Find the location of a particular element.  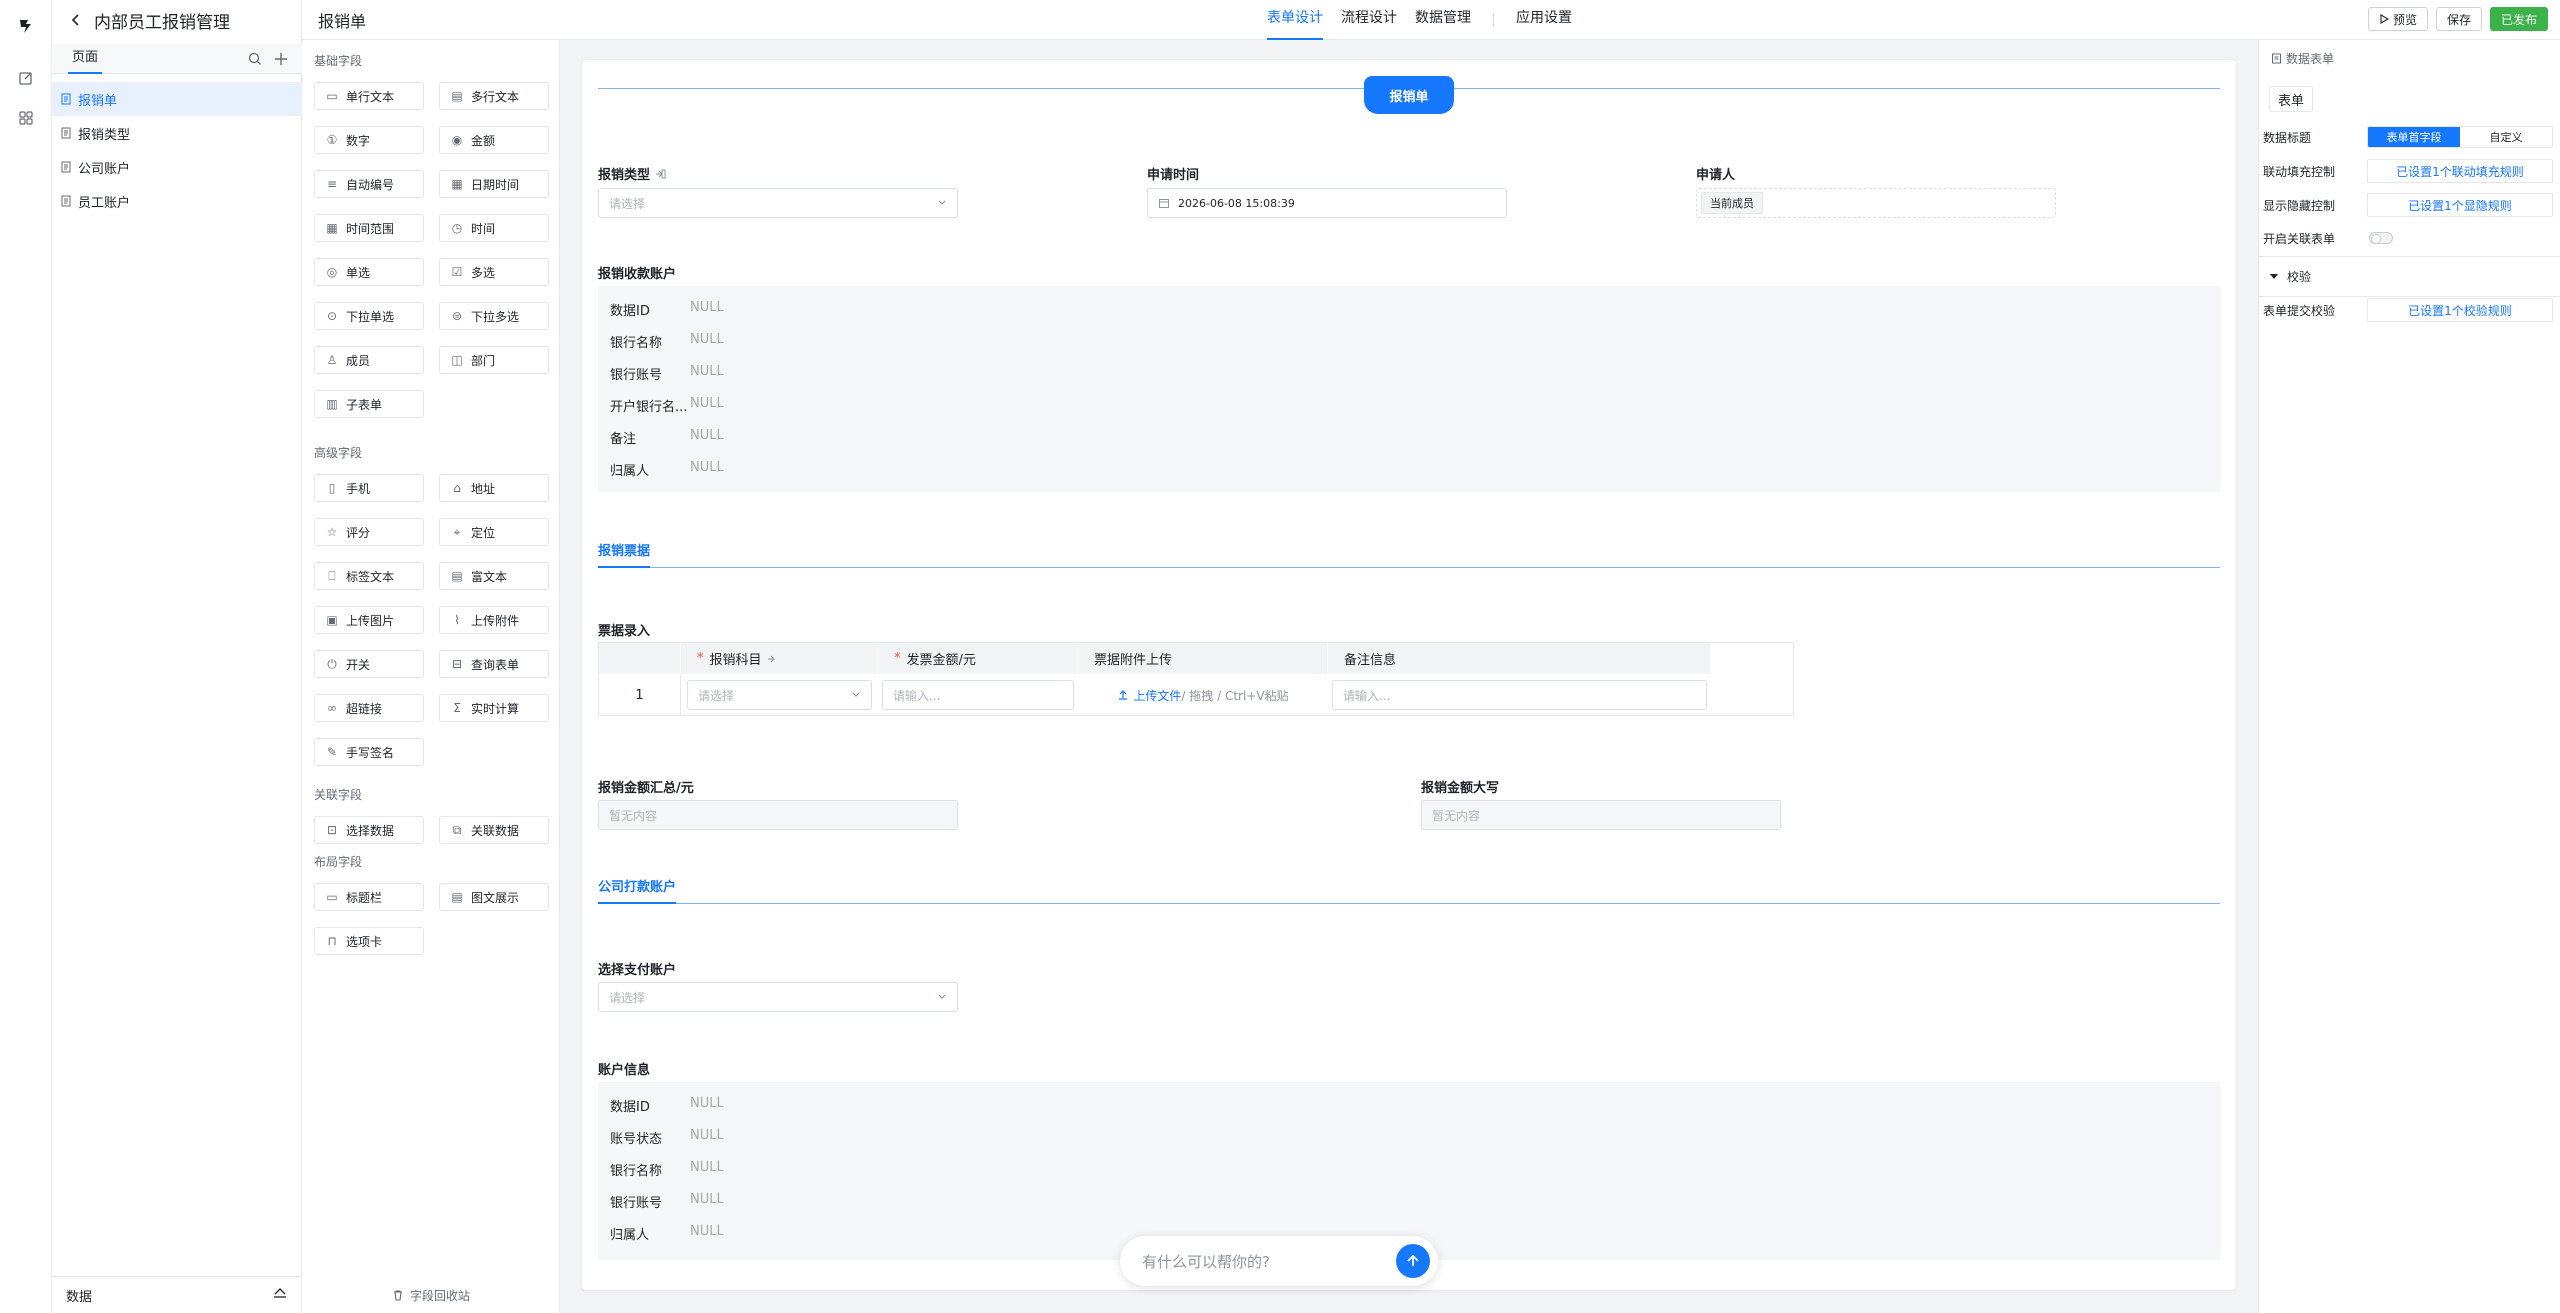

richtext-icon: ▤ is located at coordinates (457, 576).